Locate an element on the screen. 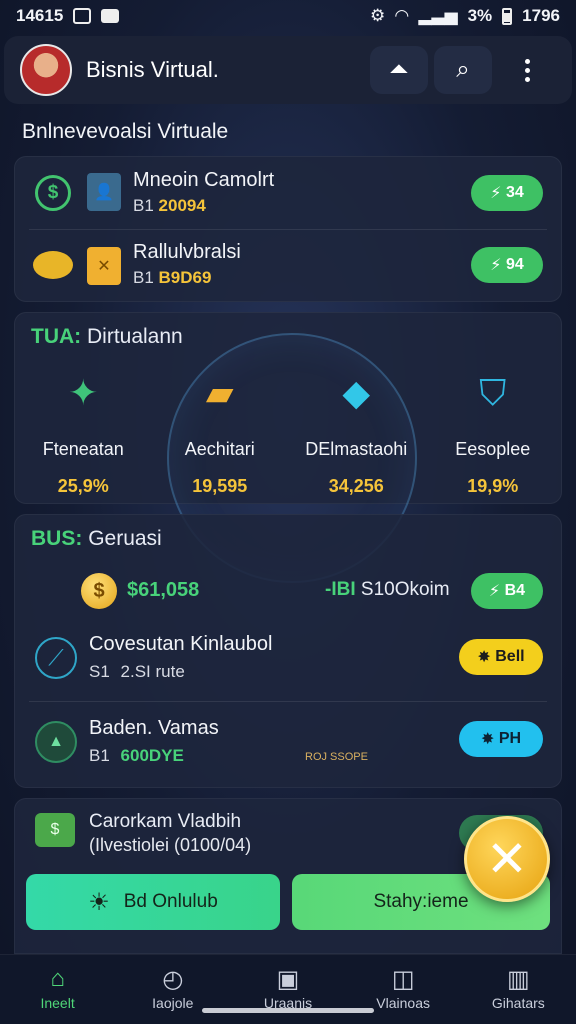 Image resolution: width=576 pixels, height=1024 pixels. notification-icon is located at coordinates (82, 16).